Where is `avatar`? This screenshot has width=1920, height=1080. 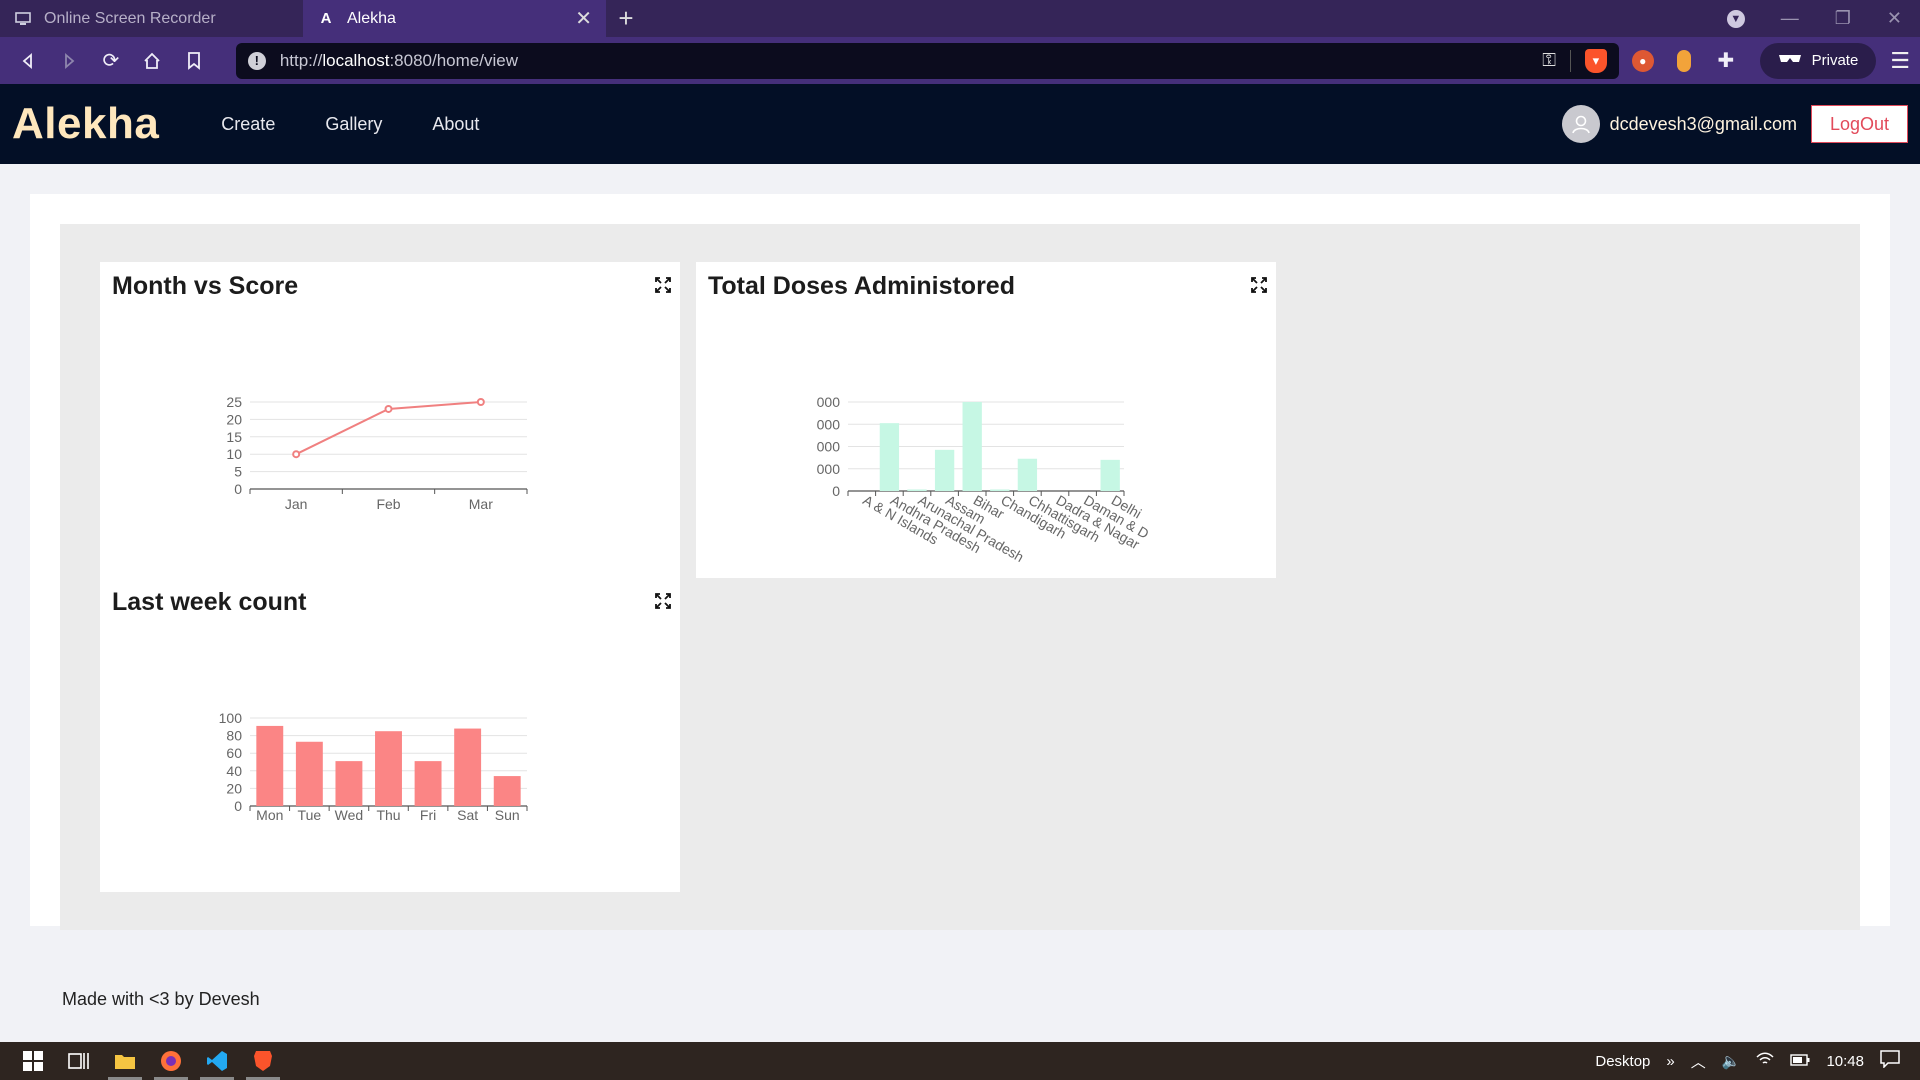 avatar is located at coordinates (1580, 124).